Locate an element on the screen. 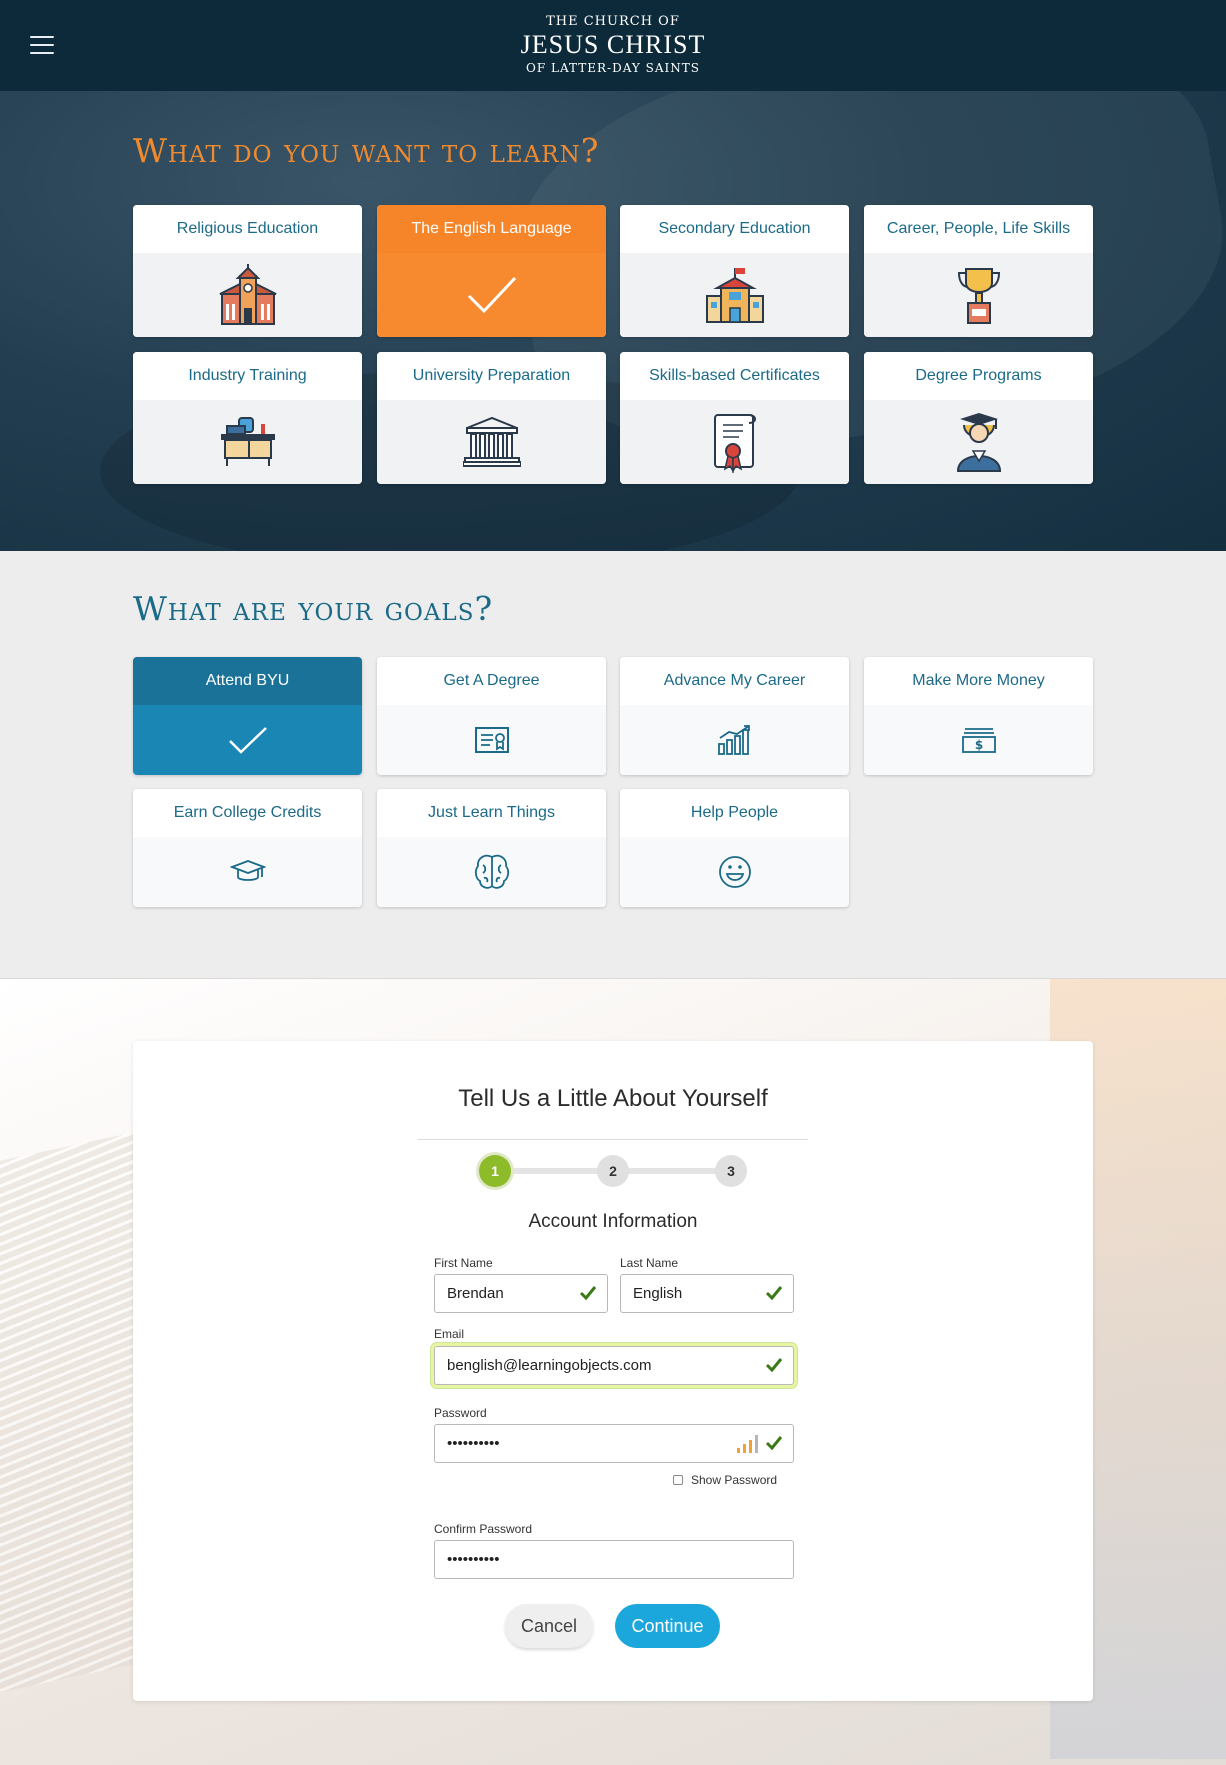  money-icon: $ is located at coordinates (978, 740).